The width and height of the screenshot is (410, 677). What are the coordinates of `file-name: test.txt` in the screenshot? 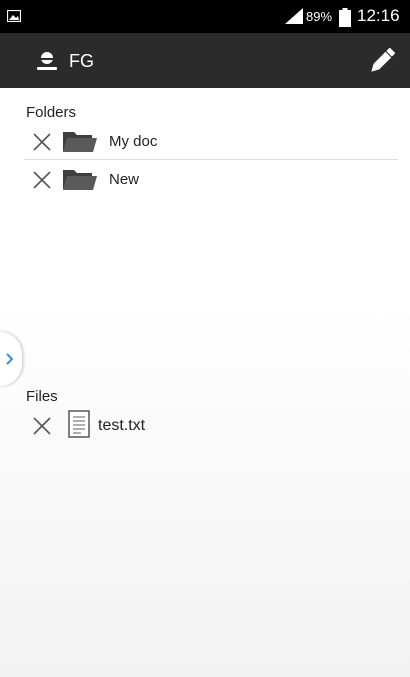 It's located at (122, 425).